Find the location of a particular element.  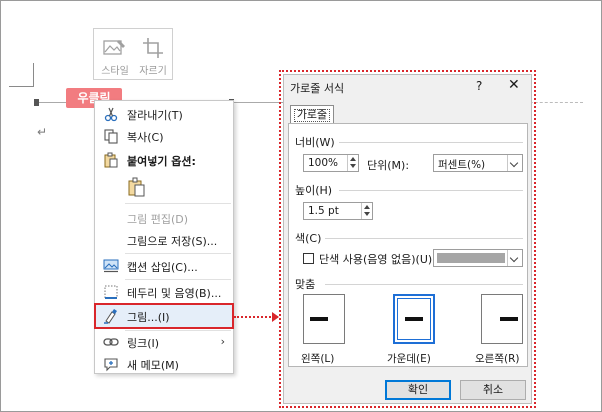

margin-corner-horizontal is located at coordinates (21, 86).